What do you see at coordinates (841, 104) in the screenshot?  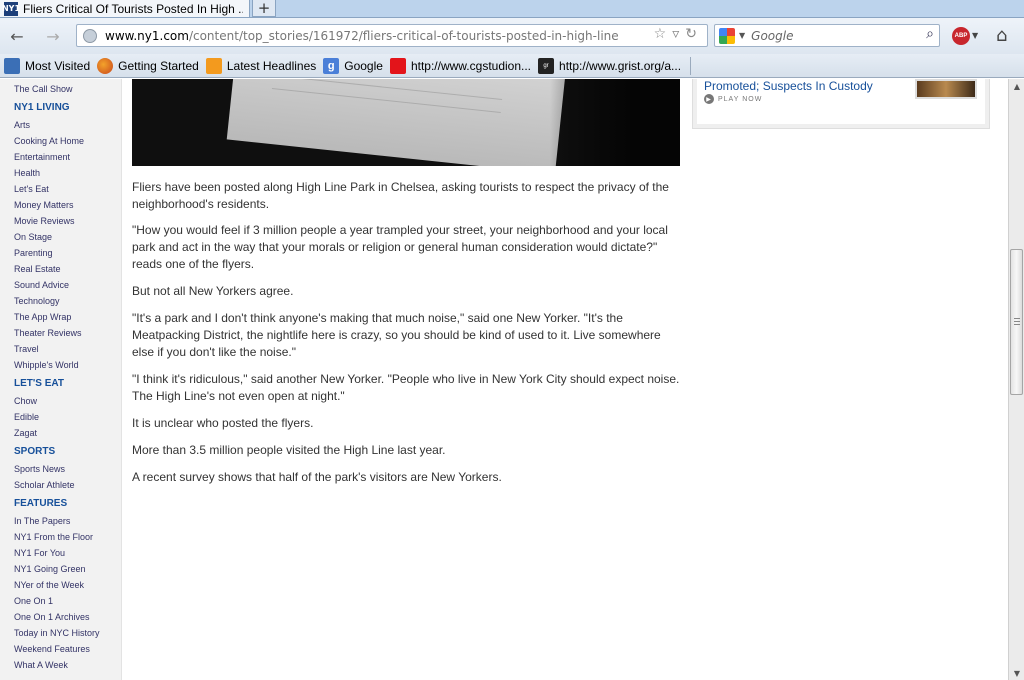 I see `video-promo-box: Promoted; Suspects In Custody ▶ PLAY NOW` at bounding box center [841, 104].